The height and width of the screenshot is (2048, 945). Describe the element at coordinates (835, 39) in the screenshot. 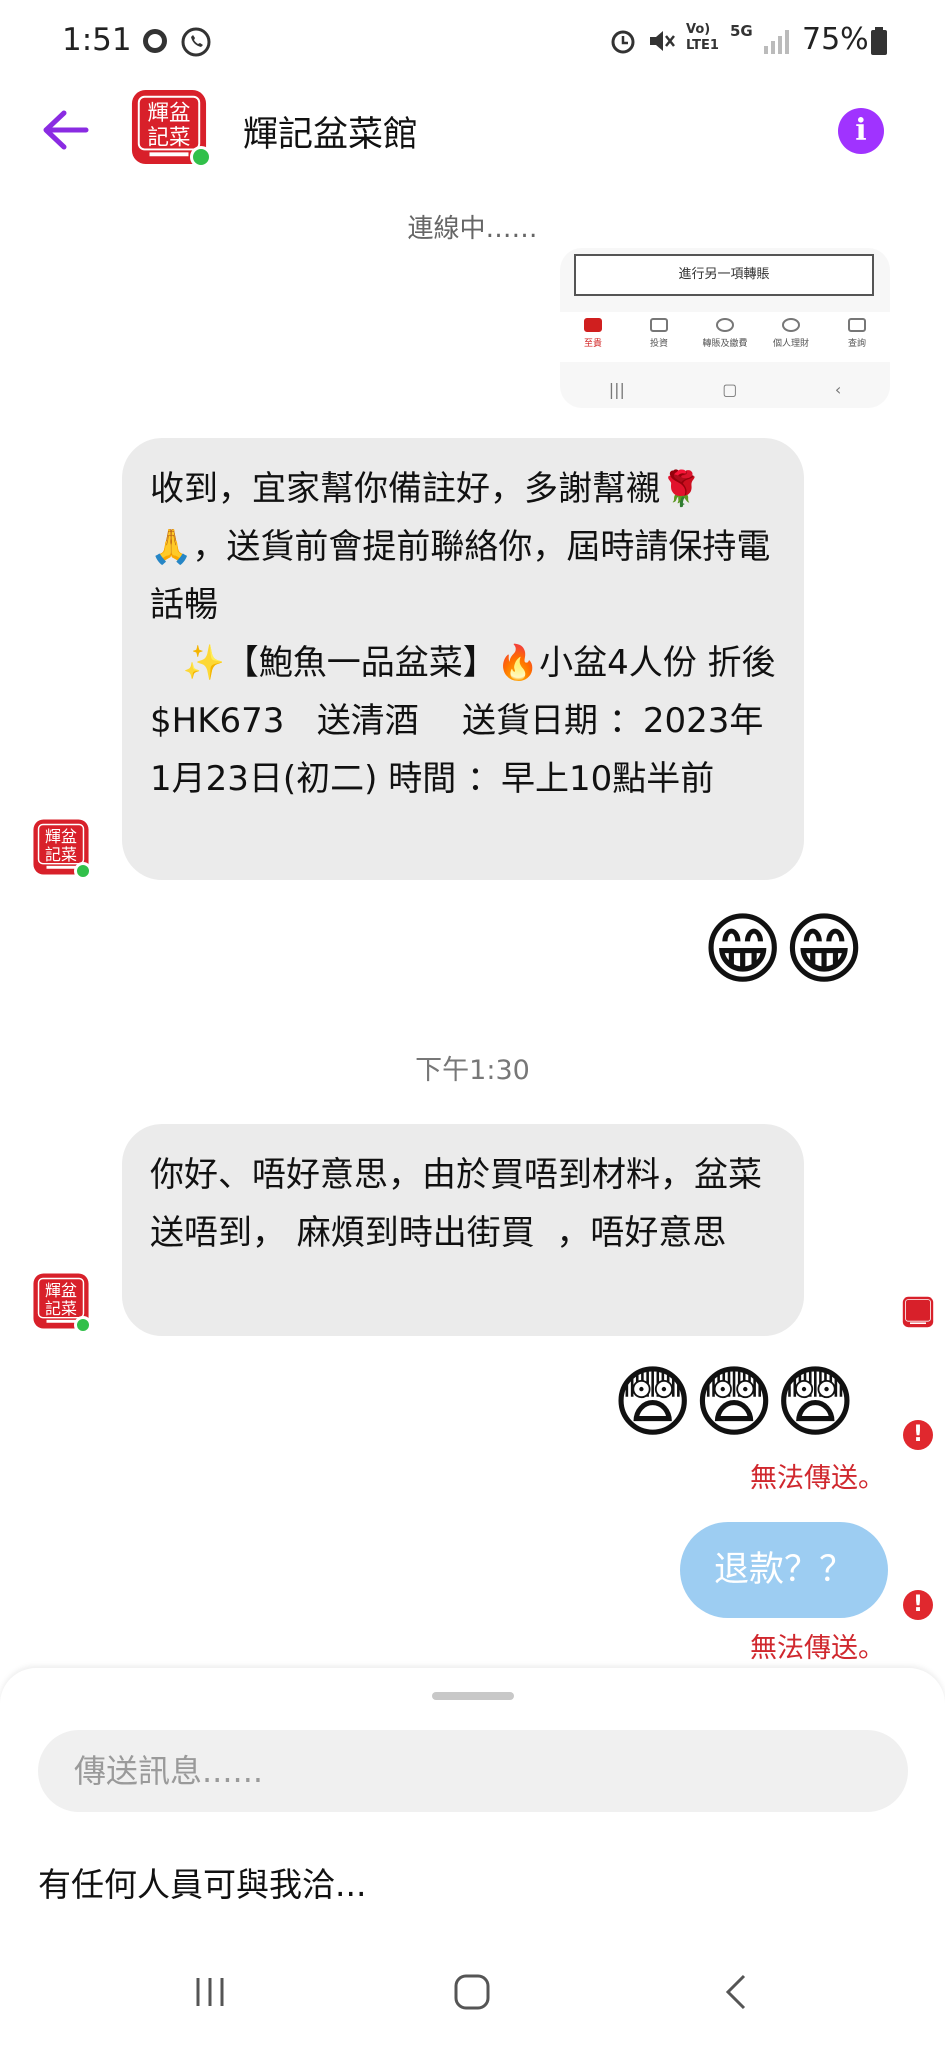

I see `battery-percent: 75%` at that location.